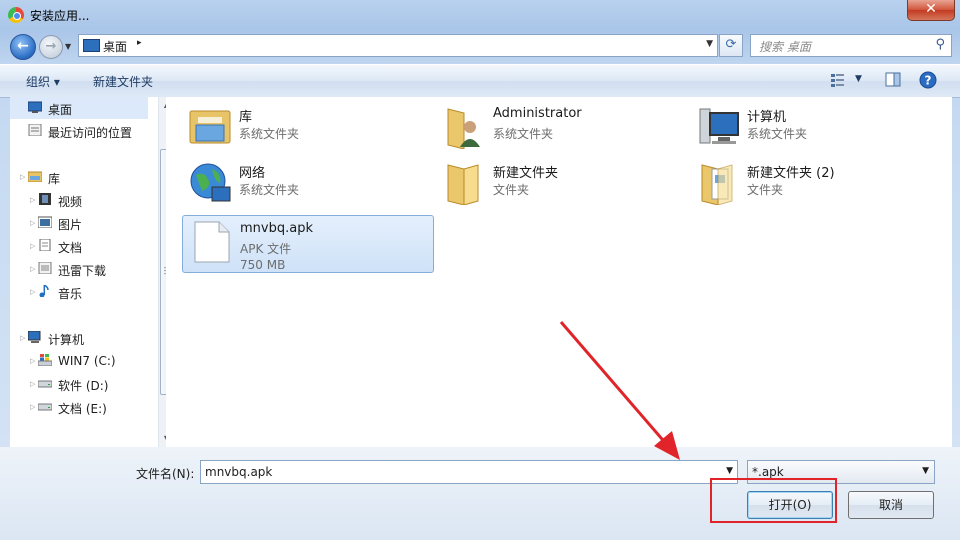 The width and height of the screenshot is (960, 540). Describe the element at coordinates (925, 471) in the screenshot. I see `filter-dropdown-icon: ▼` at that location.